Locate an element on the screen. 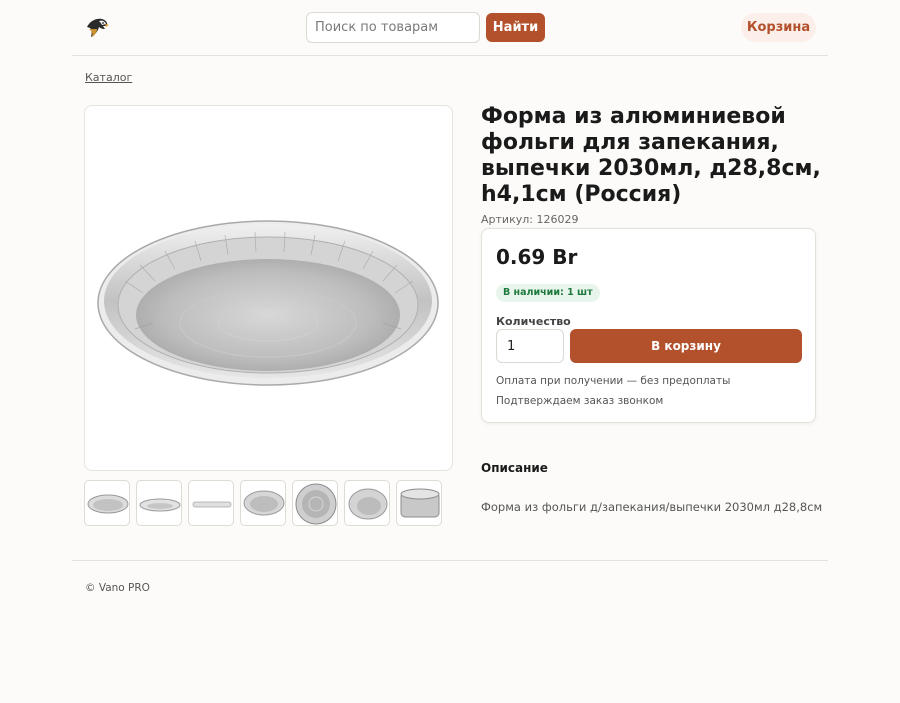  stock-badge: В наличии: 1 шт is located at coordinates (548, 293).